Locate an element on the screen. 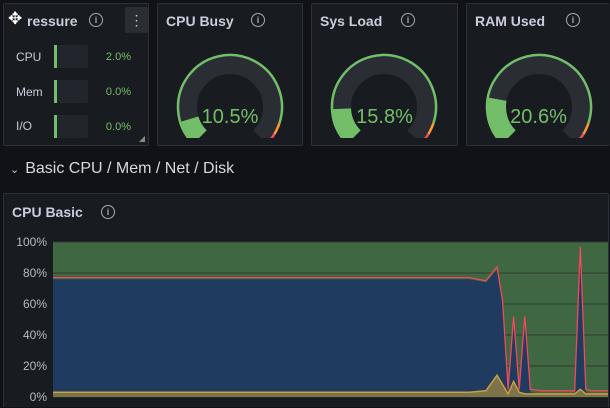 The height and width of the screenshot is (408, 610). gauge-title: Sys Load is located at coordinates (351, 21).